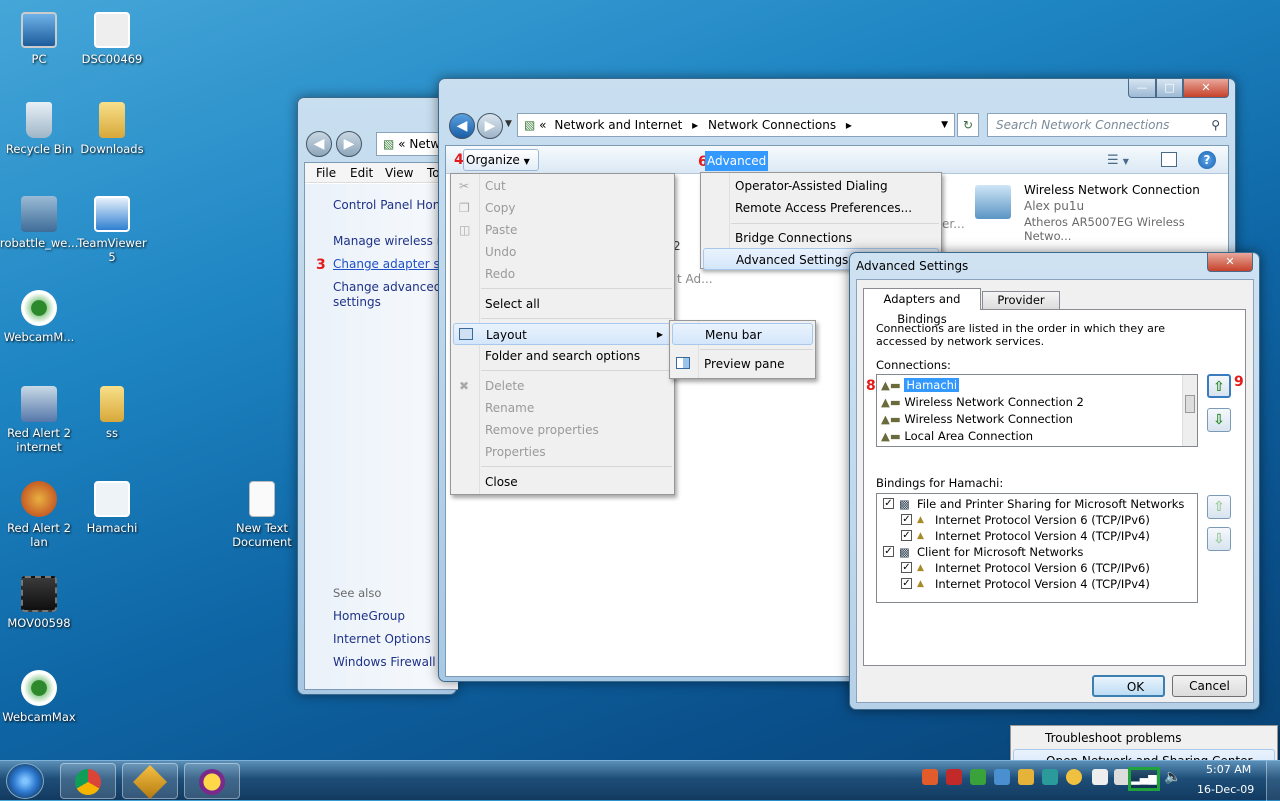 Image resolution: width=1280 pixels, height=801 pixels. I want to click on menu-item-paste: ◫ Paste, so click(562, 230).